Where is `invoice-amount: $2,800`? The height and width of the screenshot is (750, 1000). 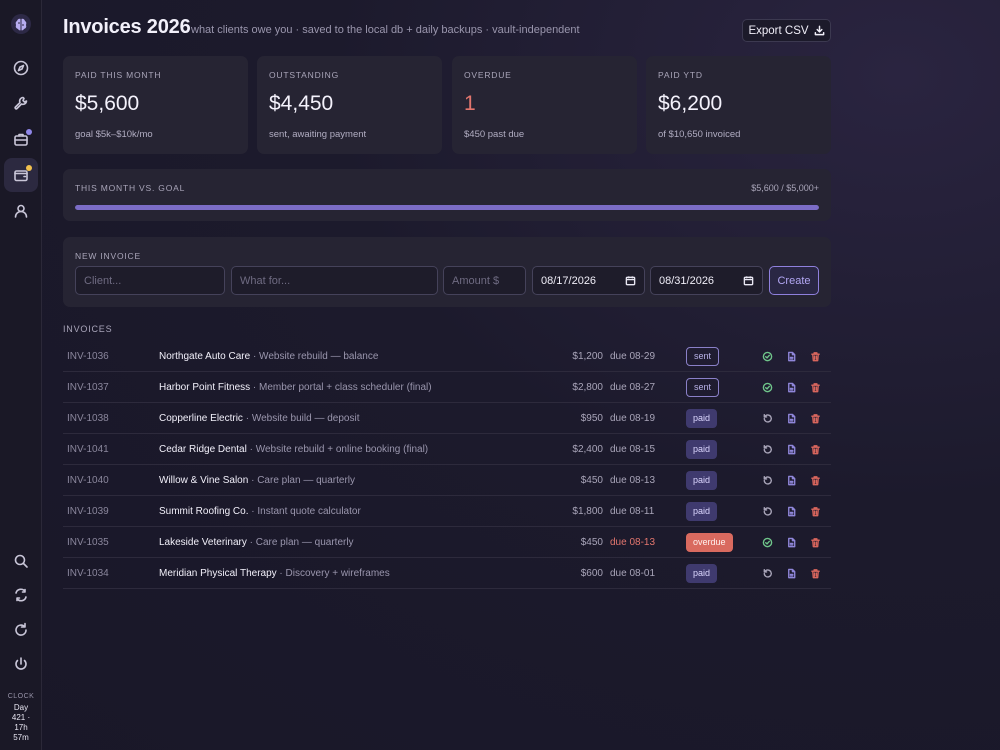 invoice-amount: $2,800 is located at coordinates (587, 387).